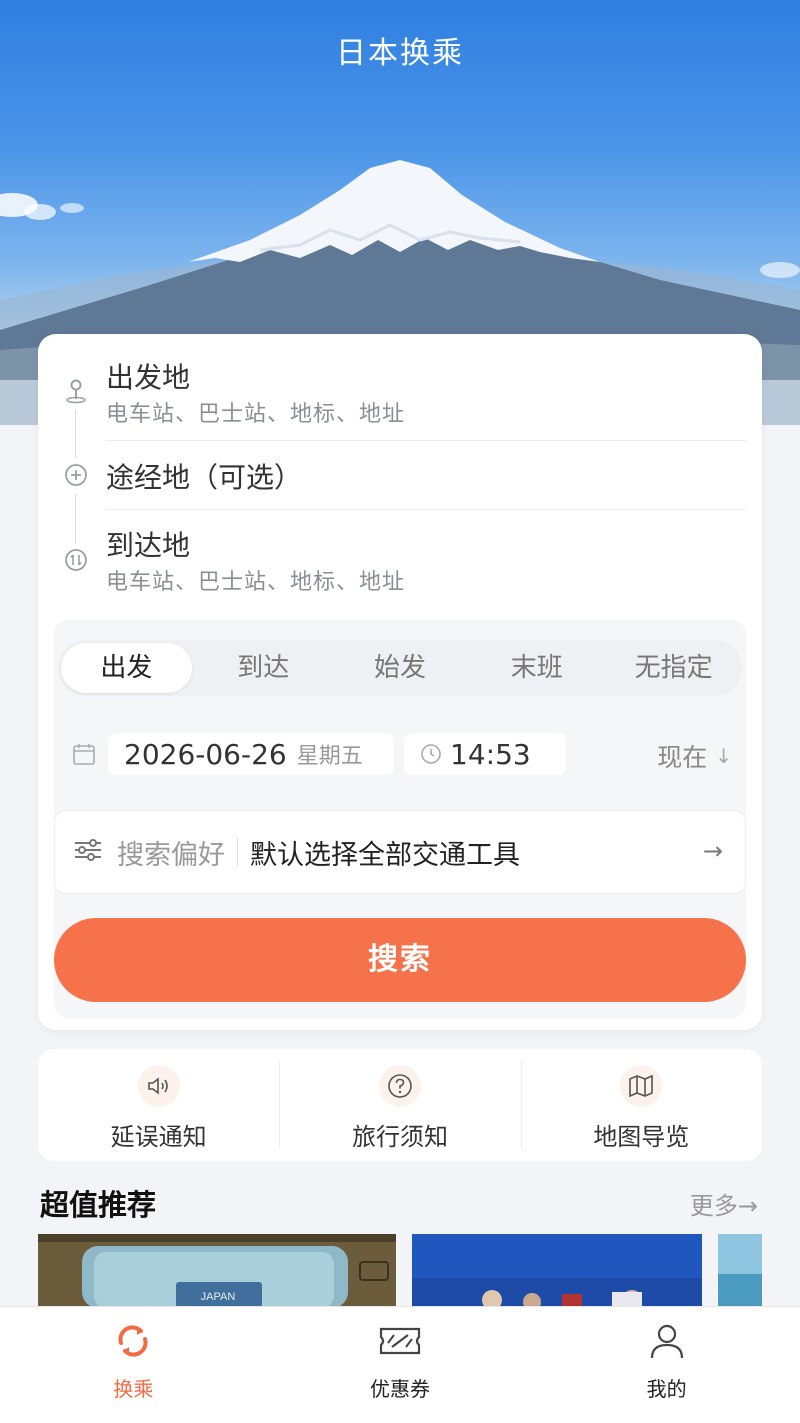 This screenshot has width=800, height=1423. Describe the element at coordinates (133, 1343) in the screenshot. I see `transfer-icon` at that location.